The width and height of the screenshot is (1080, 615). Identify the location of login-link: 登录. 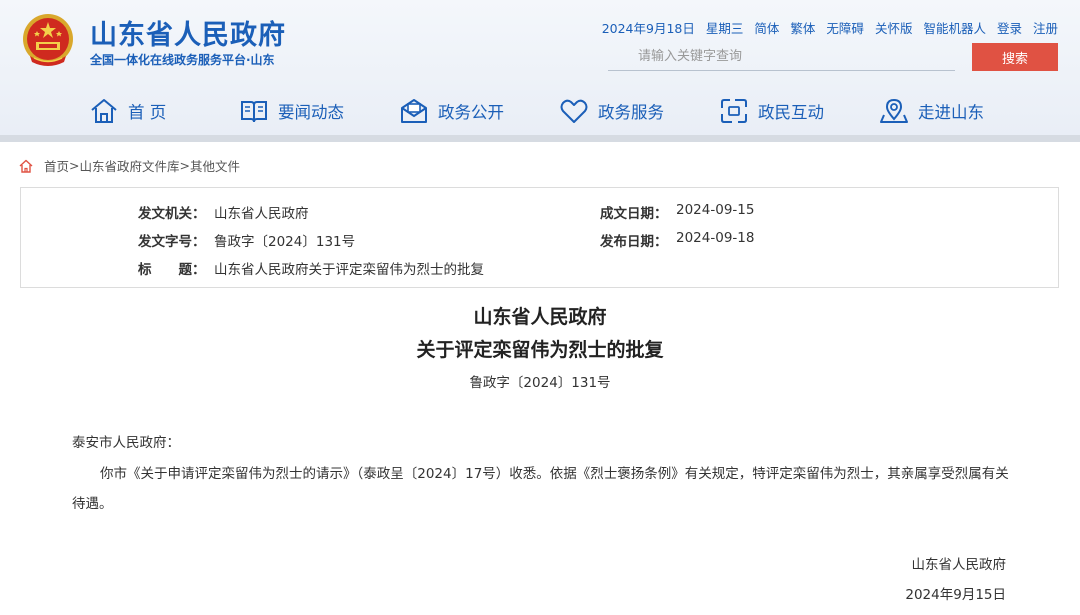
(1009, 27).